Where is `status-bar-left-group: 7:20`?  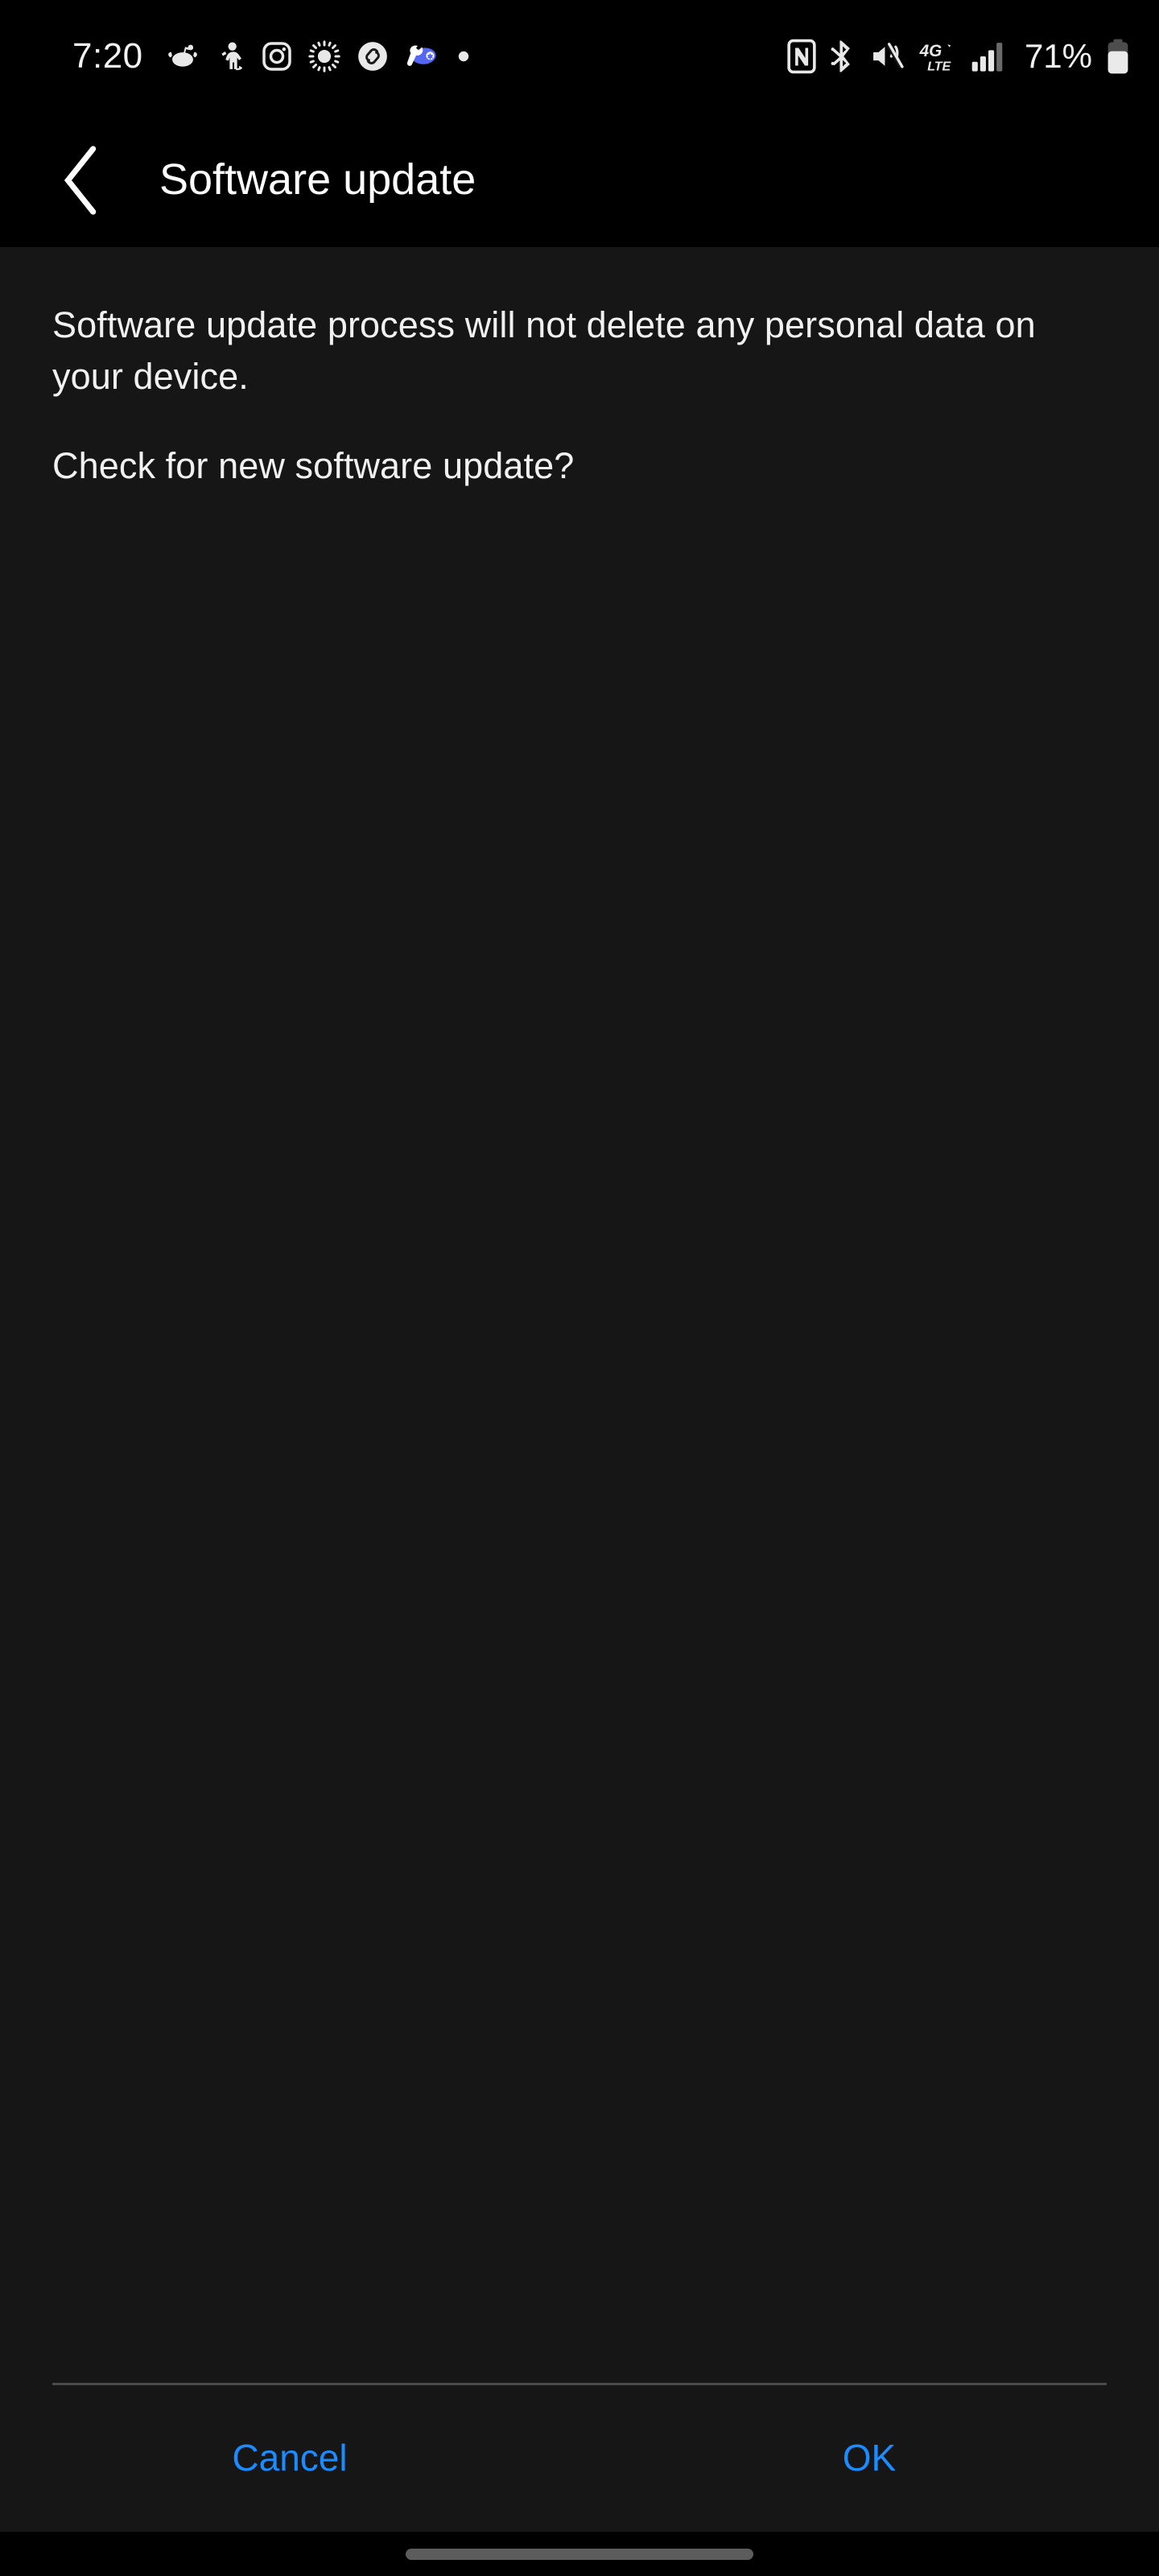 status-bar-left-group: 7:20 is located at coordinates (272, 56).